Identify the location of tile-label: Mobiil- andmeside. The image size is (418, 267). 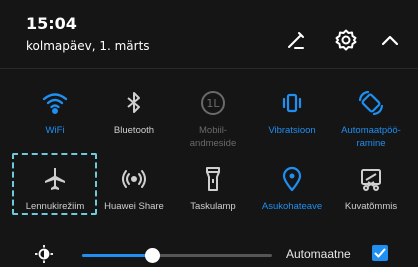
(213, 137).